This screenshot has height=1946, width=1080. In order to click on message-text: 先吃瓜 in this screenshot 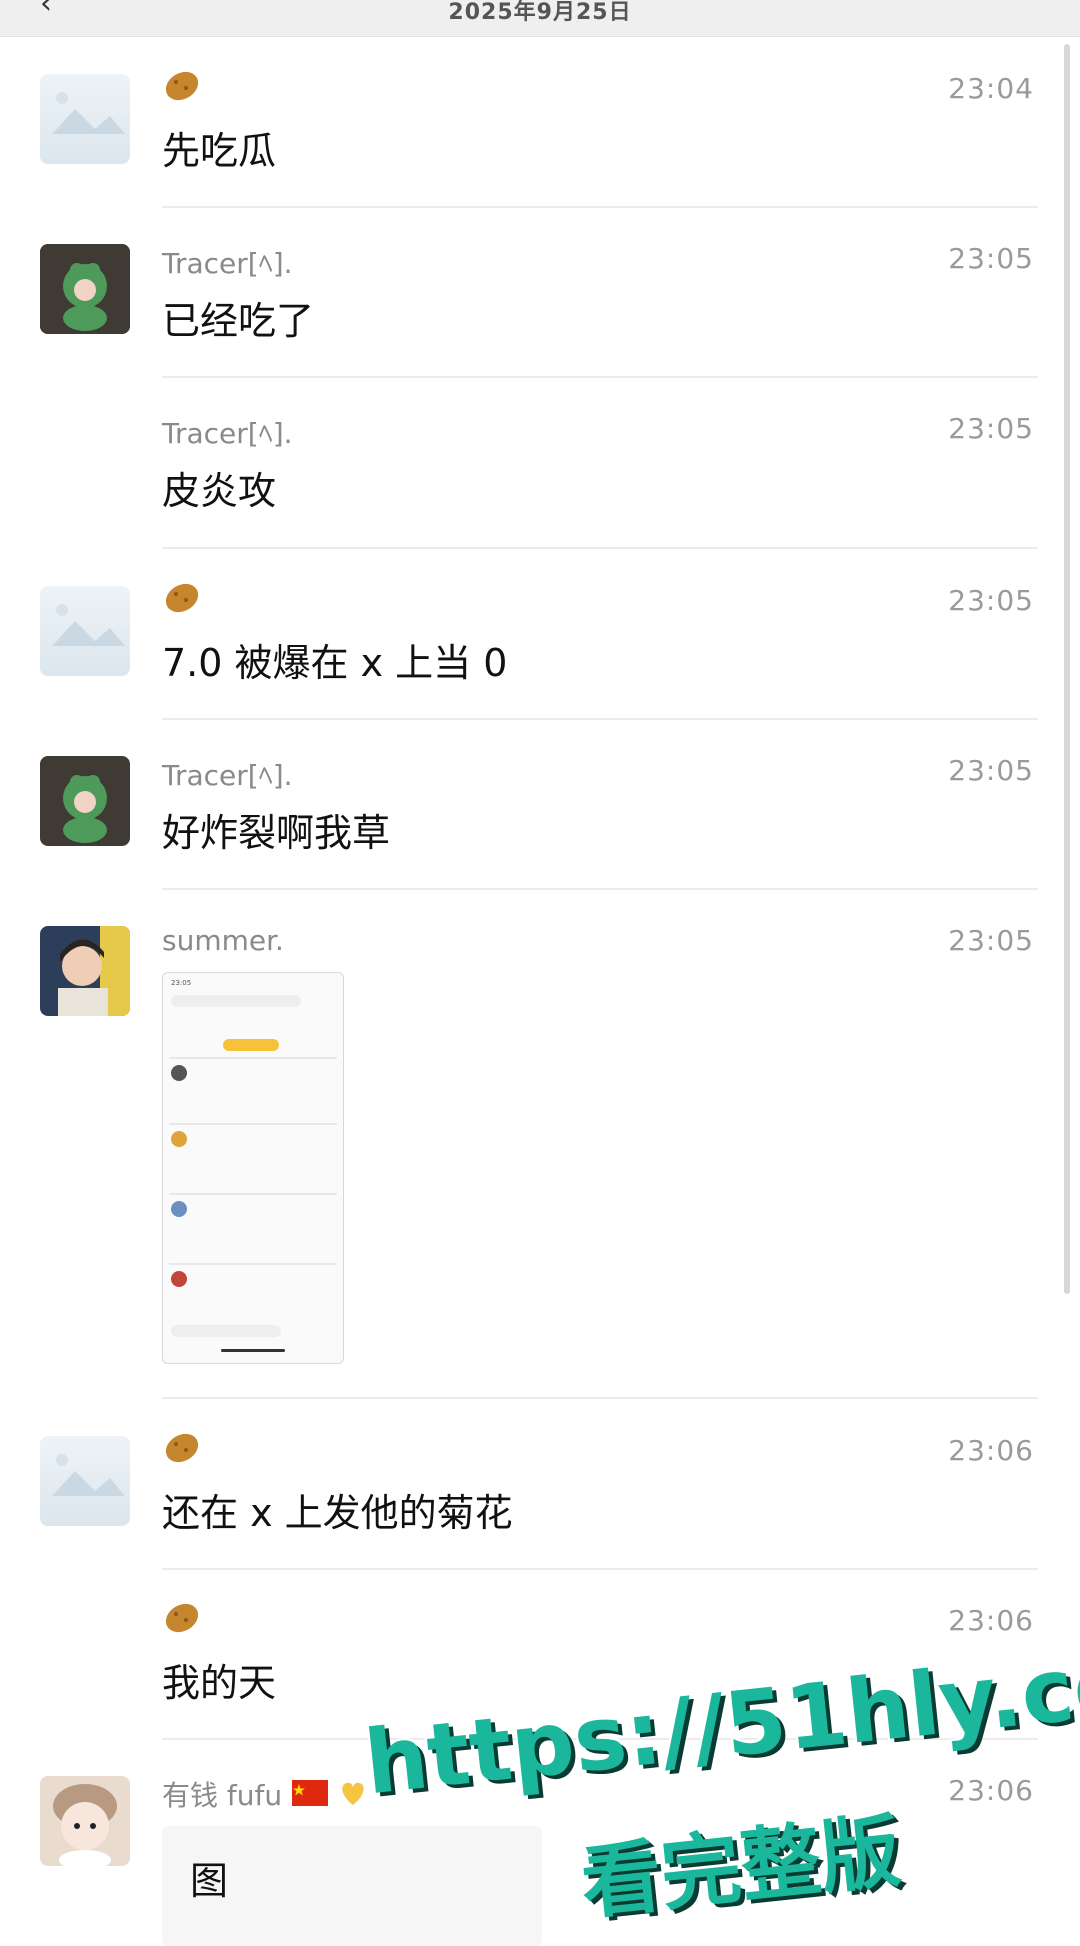, I will do `click(219, 151)`.